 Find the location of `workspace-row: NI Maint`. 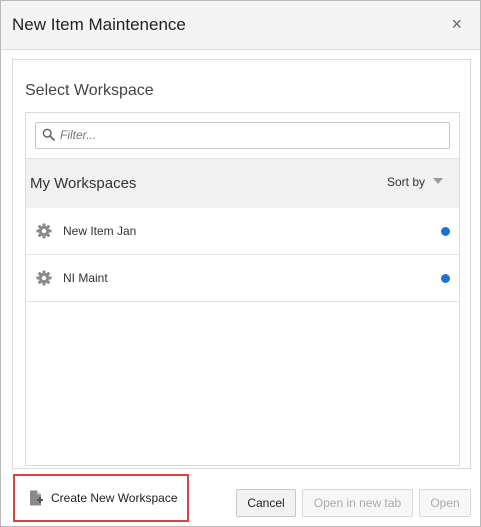

workspace-row: NI Maint is located at coordinates (242, 278).